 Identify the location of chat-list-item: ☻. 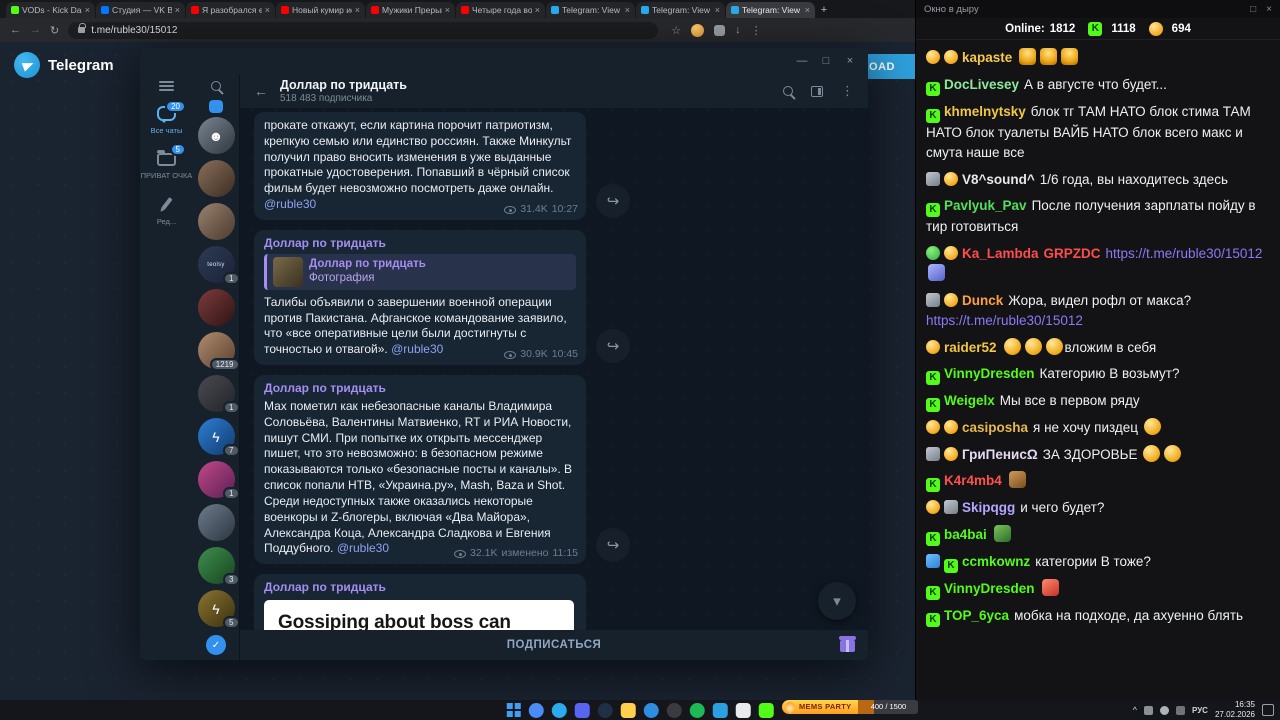
(216, 136).